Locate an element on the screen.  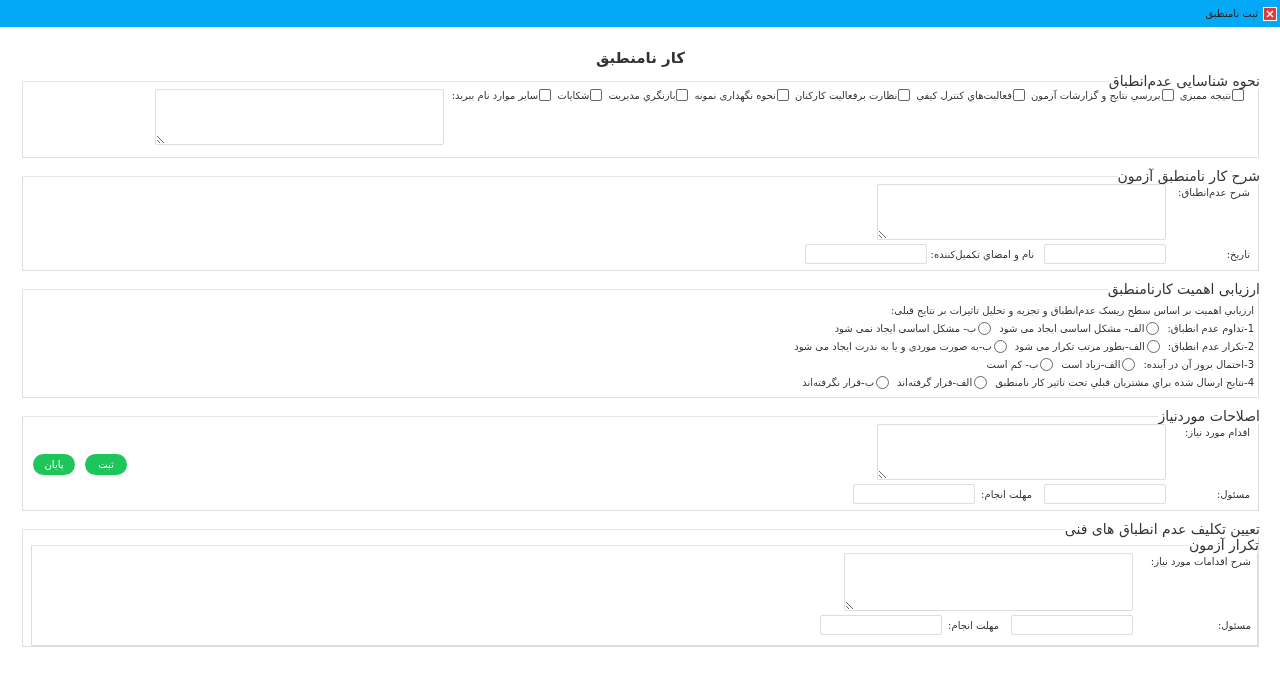
close-button is located at coordinates (1270, 13).